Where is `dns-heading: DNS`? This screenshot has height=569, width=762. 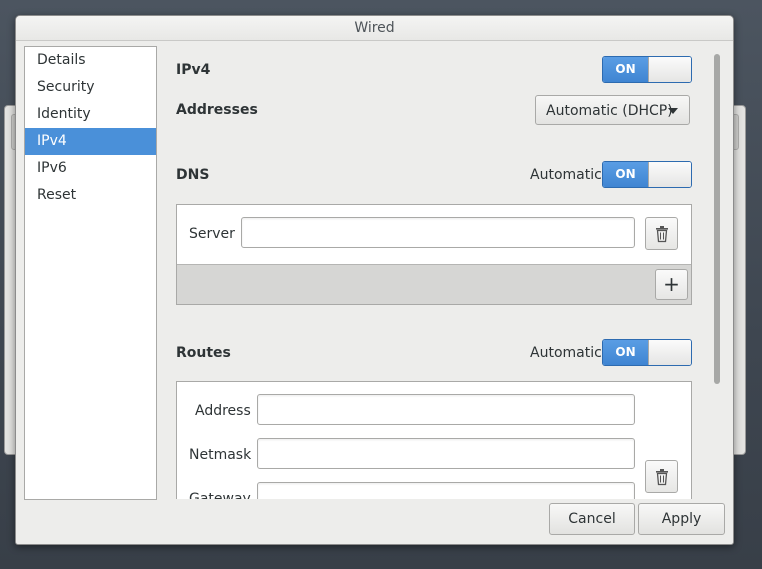
dns-heading: DNS is located at coordinates (193, 175).